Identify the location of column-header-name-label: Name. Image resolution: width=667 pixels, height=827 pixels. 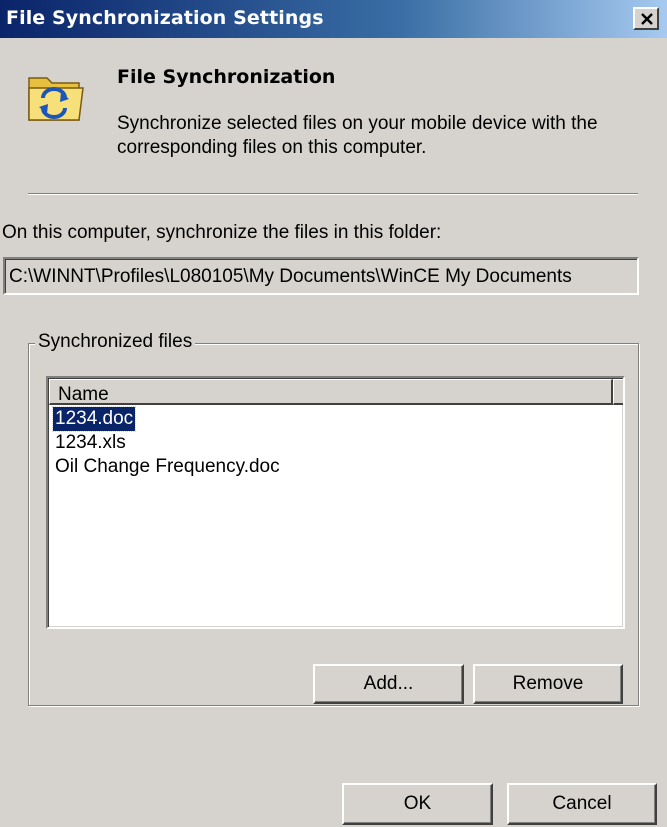
(83, 394).